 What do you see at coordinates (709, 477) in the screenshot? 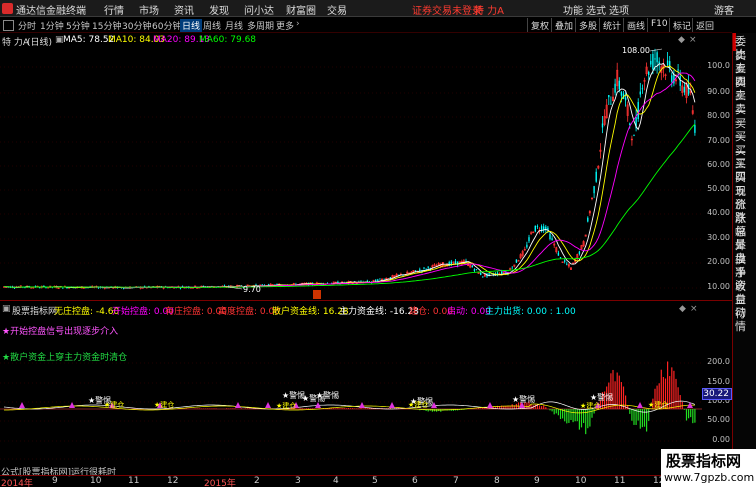
I see `watermark-url: www.7gpzb.com` at bounding box center [709, 477].